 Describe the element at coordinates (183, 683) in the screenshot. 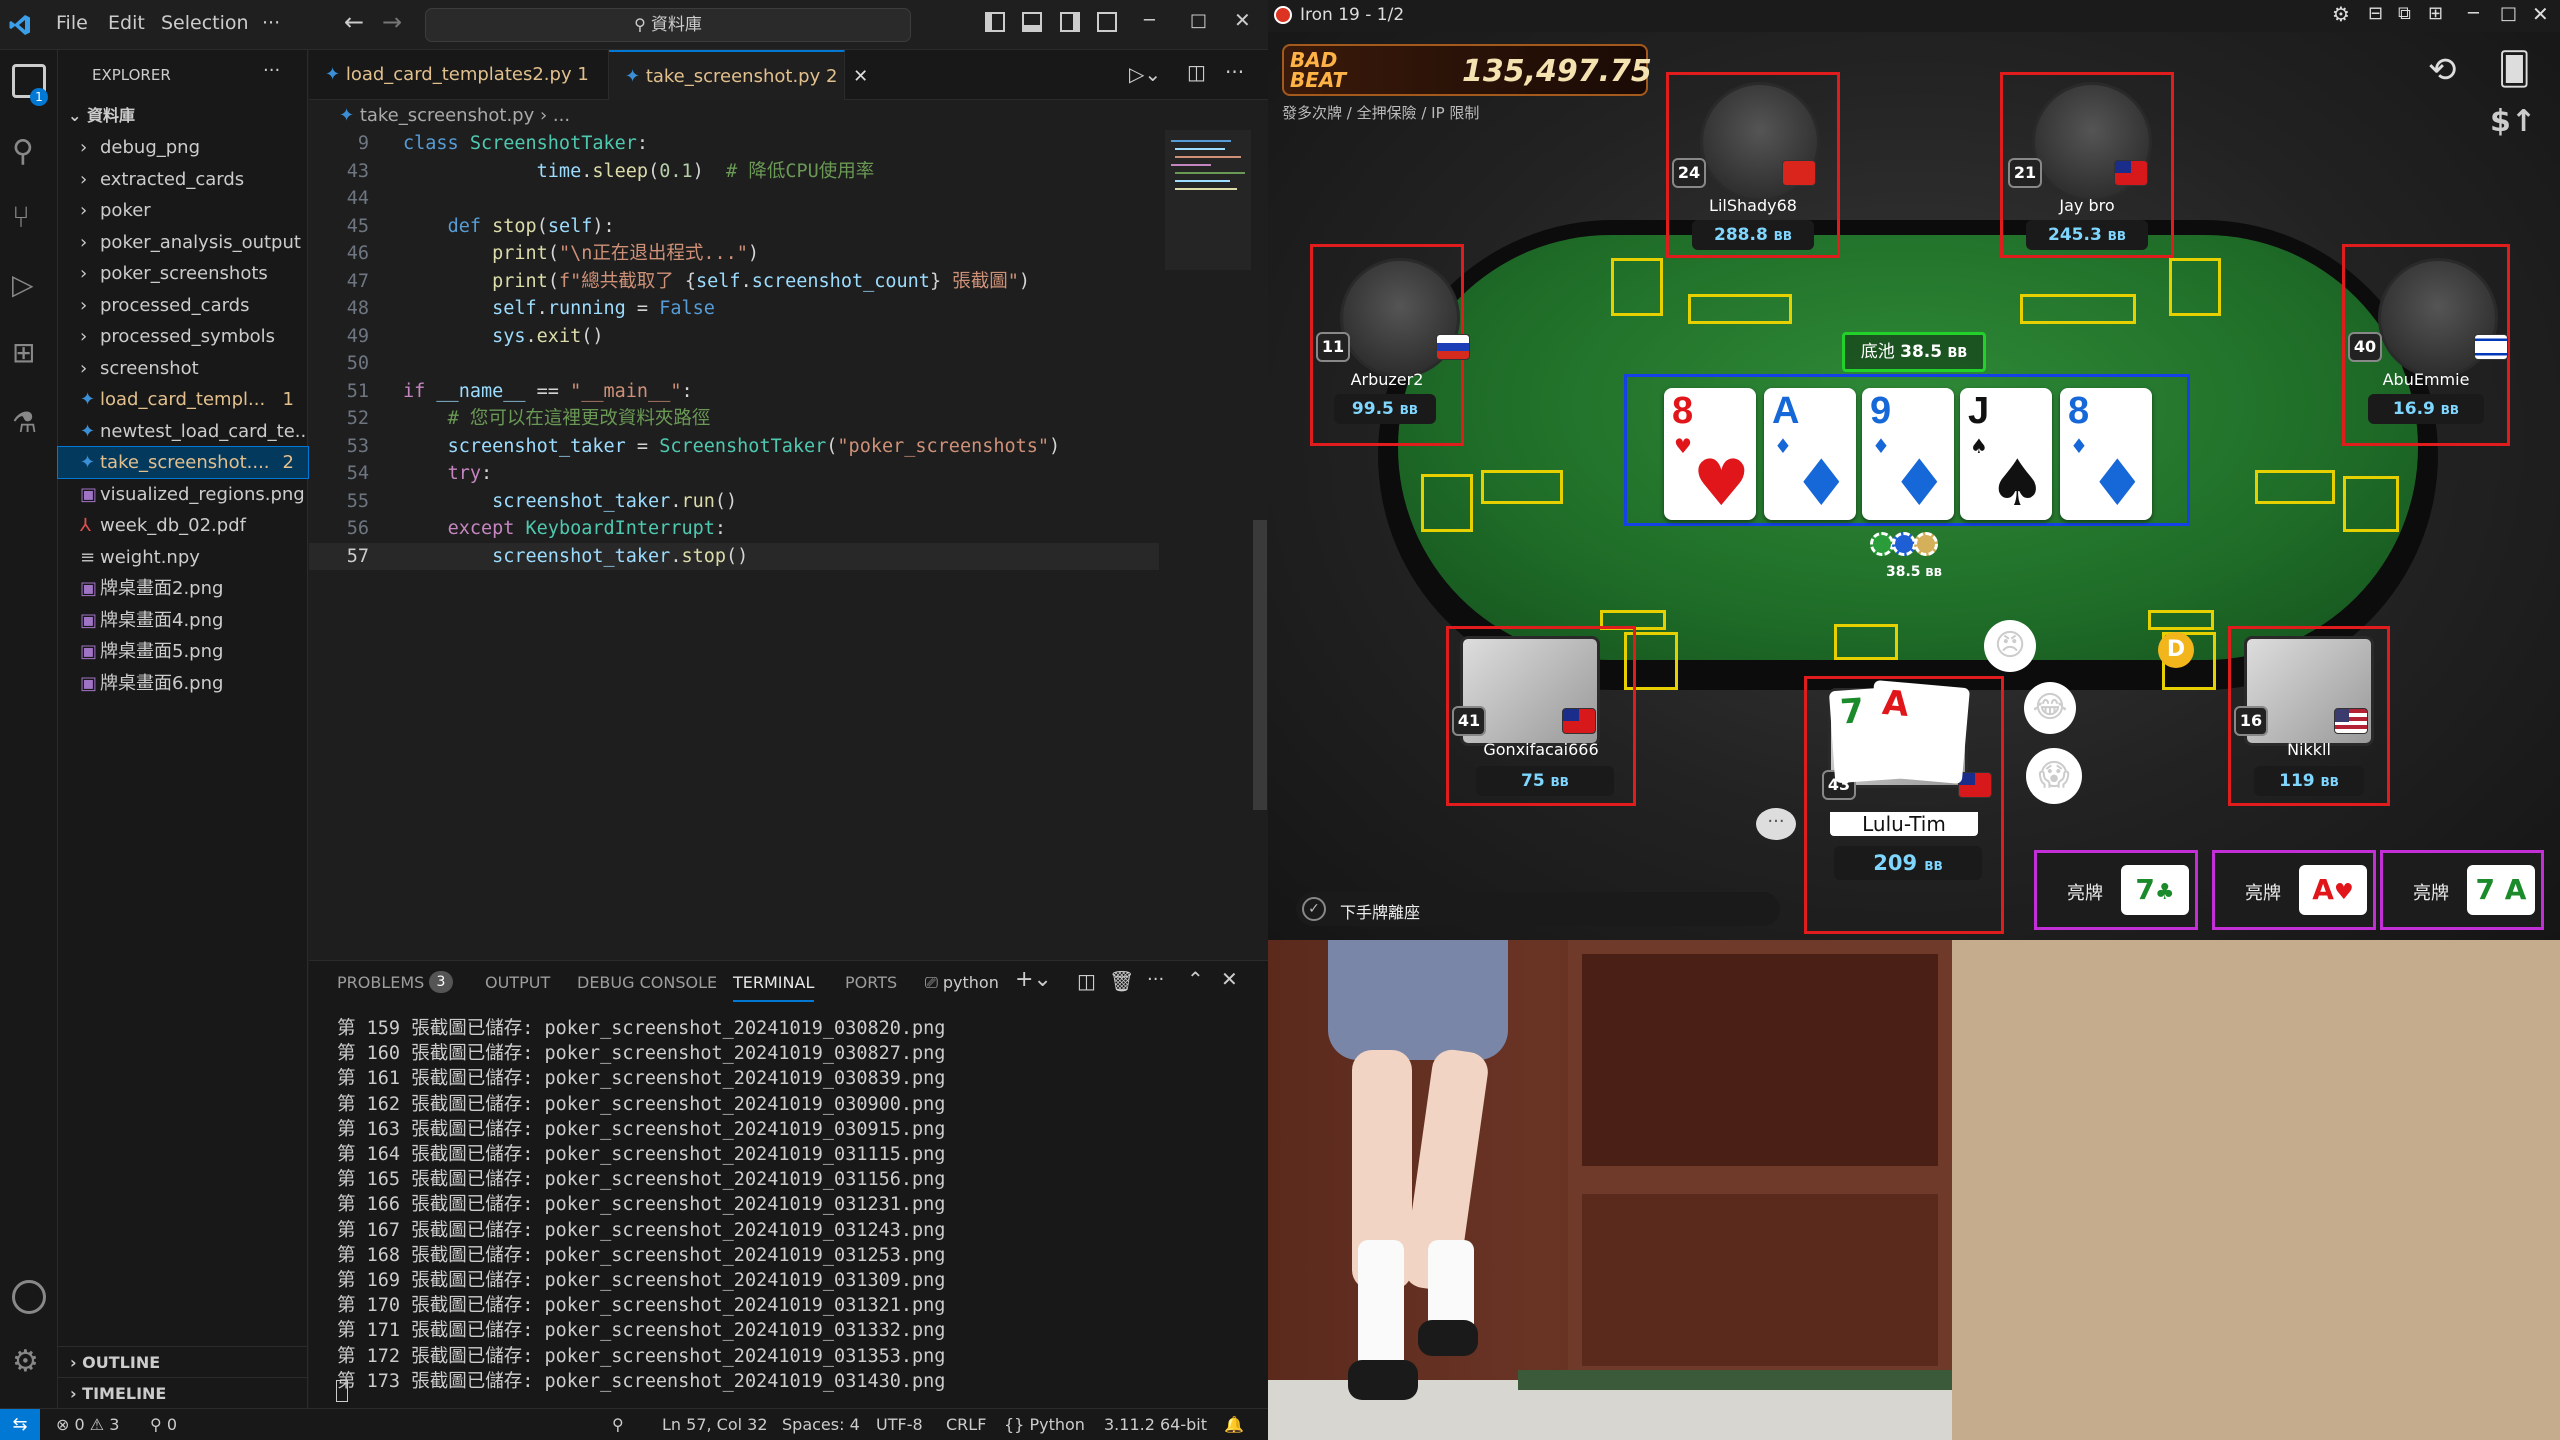

I see `file-item: ▣ 牌桌畫面6.png` at that location.